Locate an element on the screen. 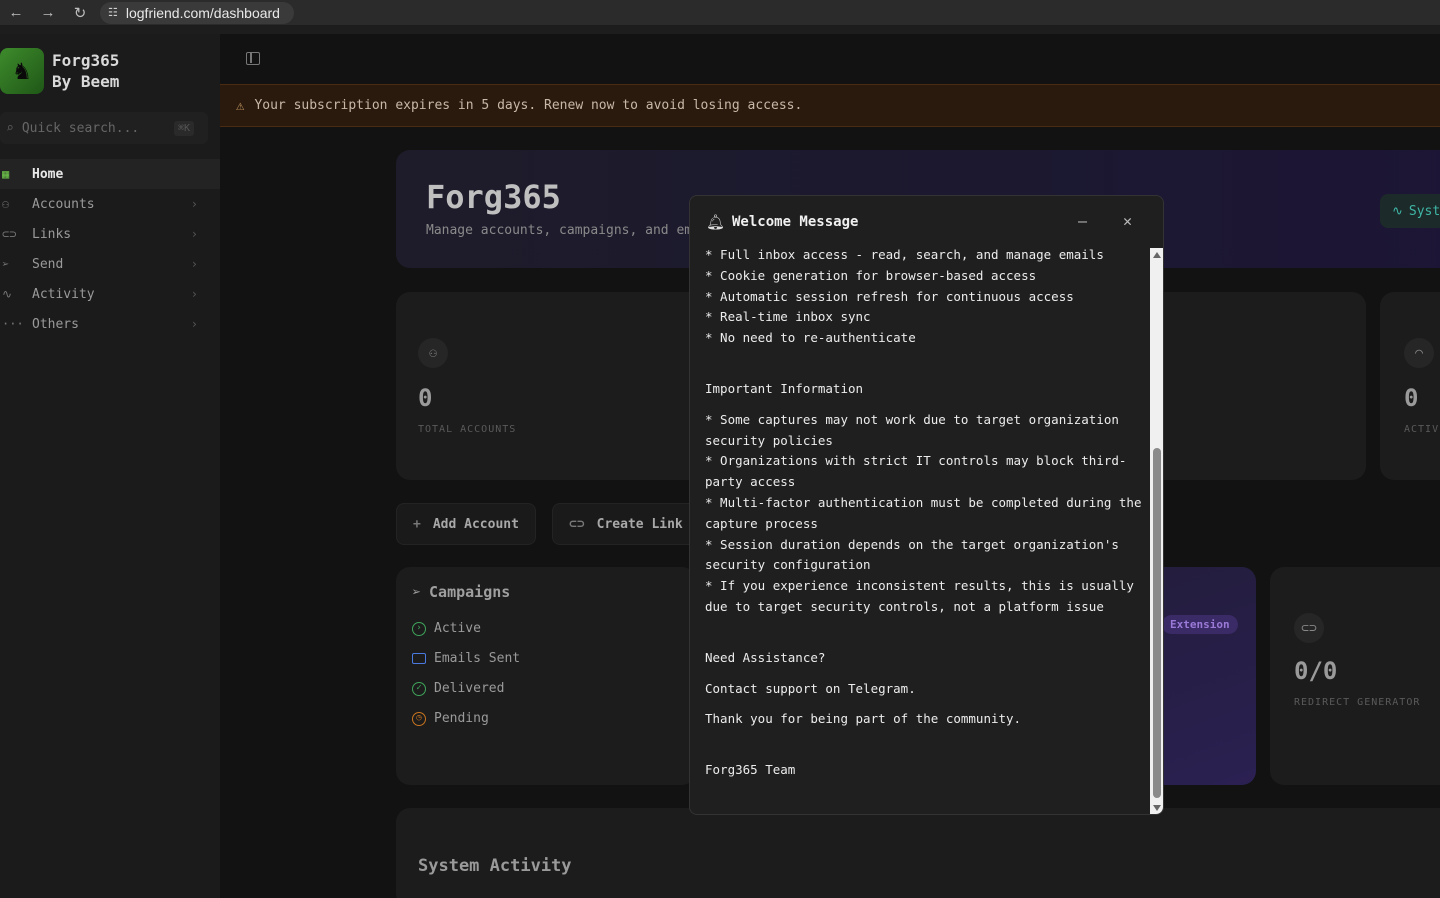 The height and width of the screenshot is (898, 1440). search-shortcut: ⌘K is located at coordinates (183, 128).